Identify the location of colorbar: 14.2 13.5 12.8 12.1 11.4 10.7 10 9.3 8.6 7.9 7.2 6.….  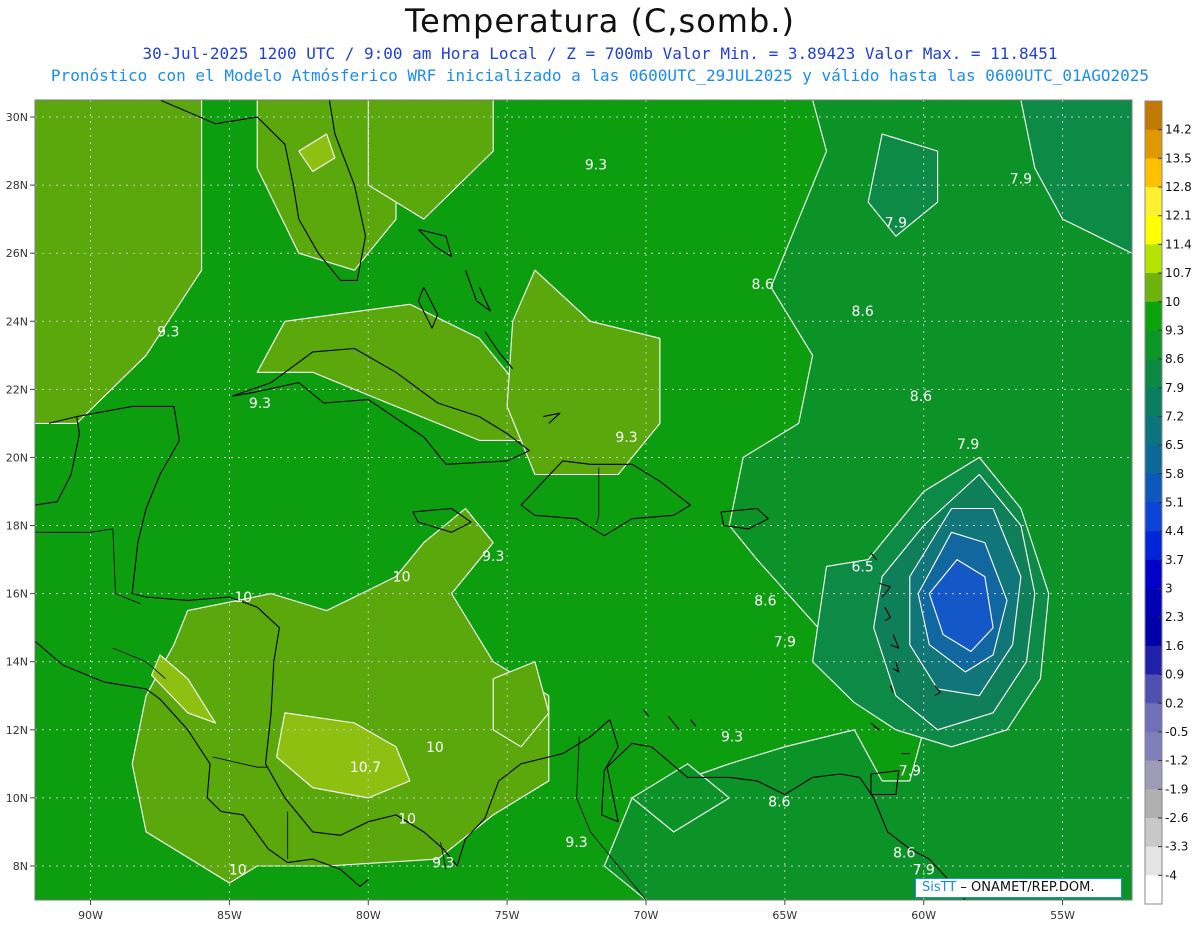
(1168, 502).